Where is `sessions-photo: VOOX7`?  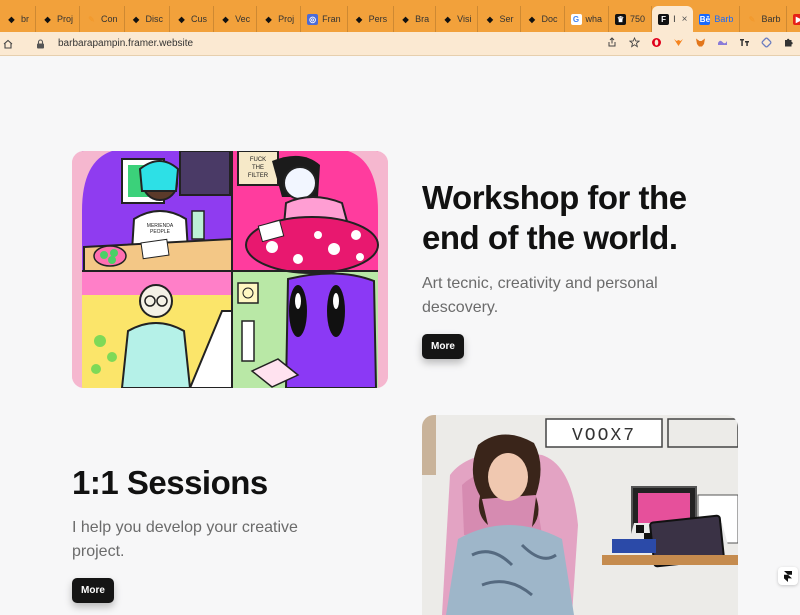 sessions-photo: VOOX7 is located at coordinates (580, 515).